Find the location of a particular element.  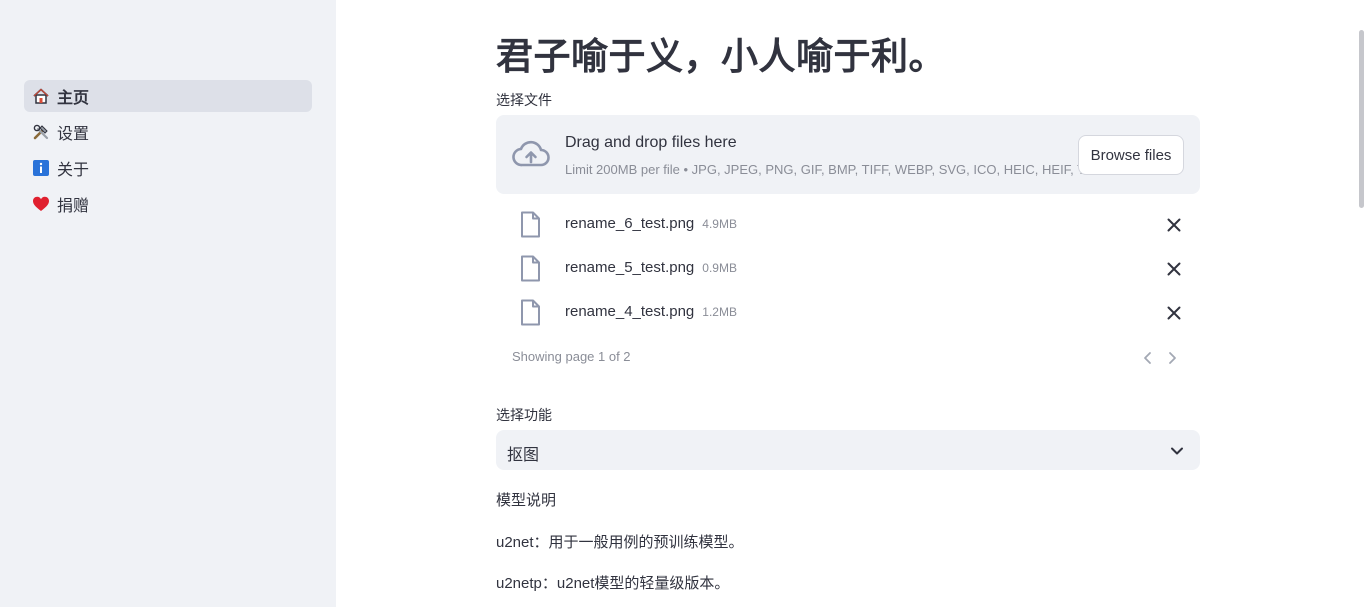

sidebar-item-about: 关于 is located at coordinates (168, 168).